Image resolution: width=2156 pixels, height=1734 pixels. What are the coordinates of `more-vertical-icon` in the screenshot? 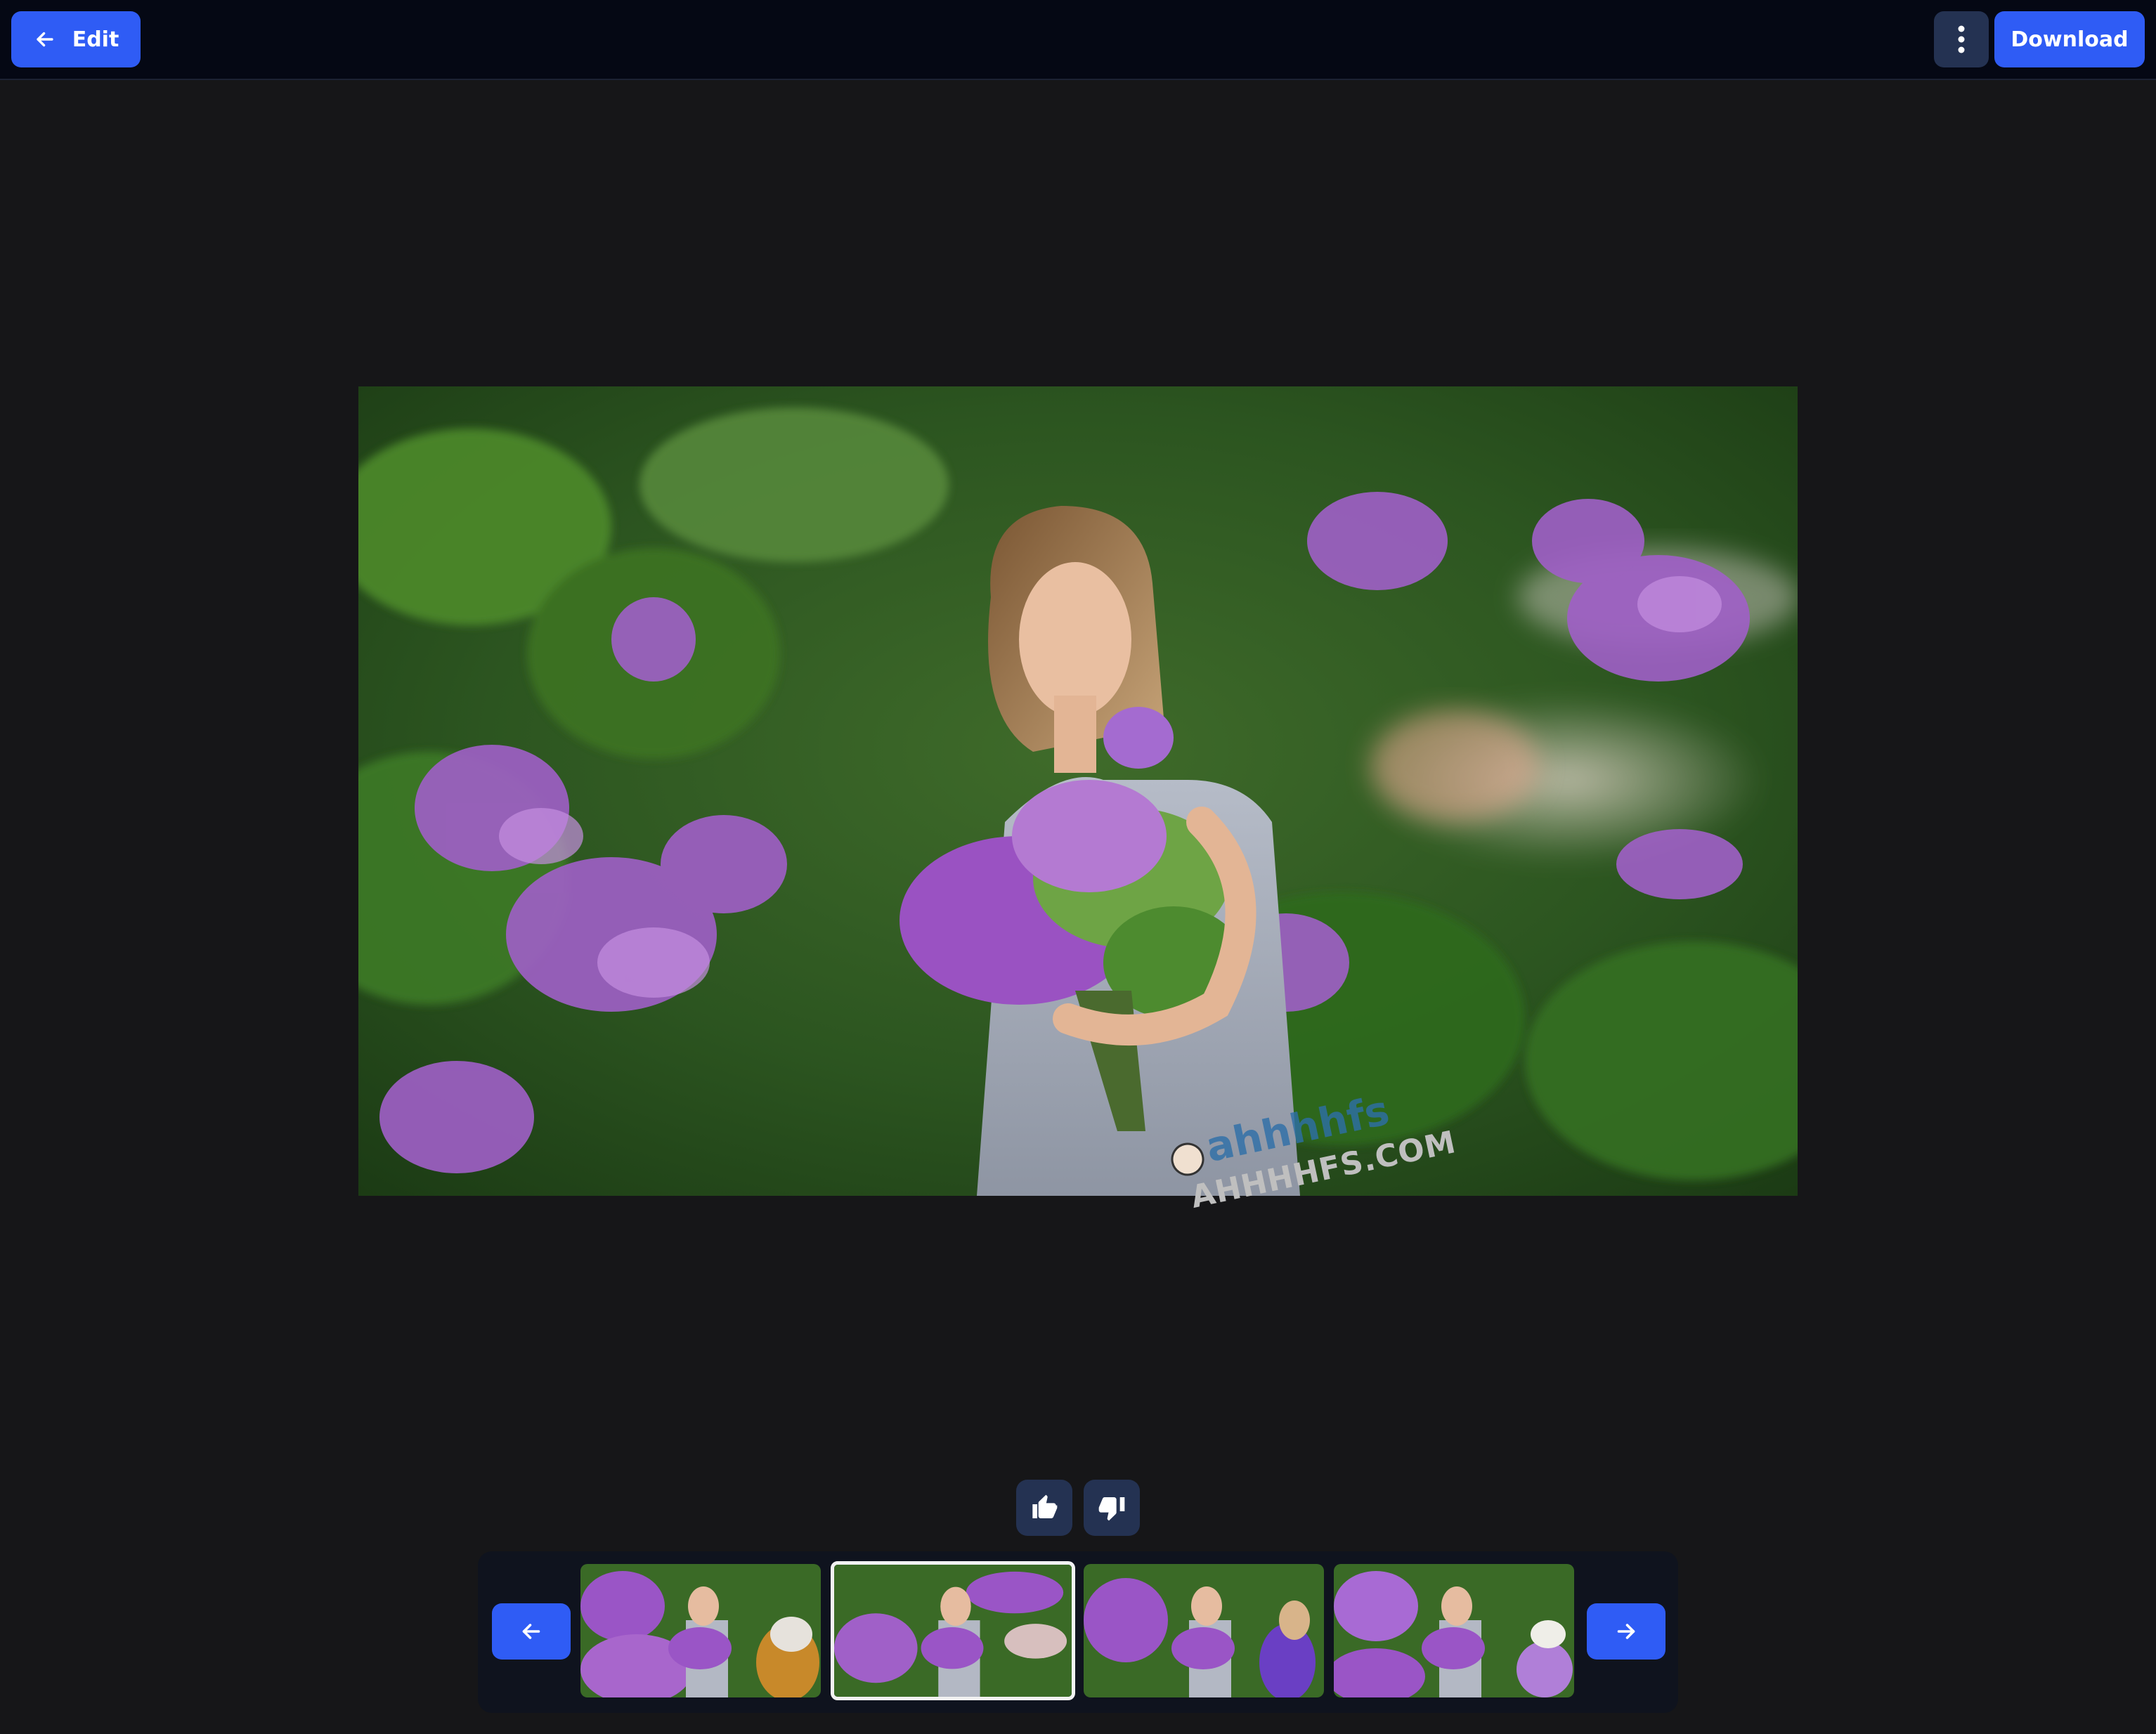 It's located at (1961, 39).